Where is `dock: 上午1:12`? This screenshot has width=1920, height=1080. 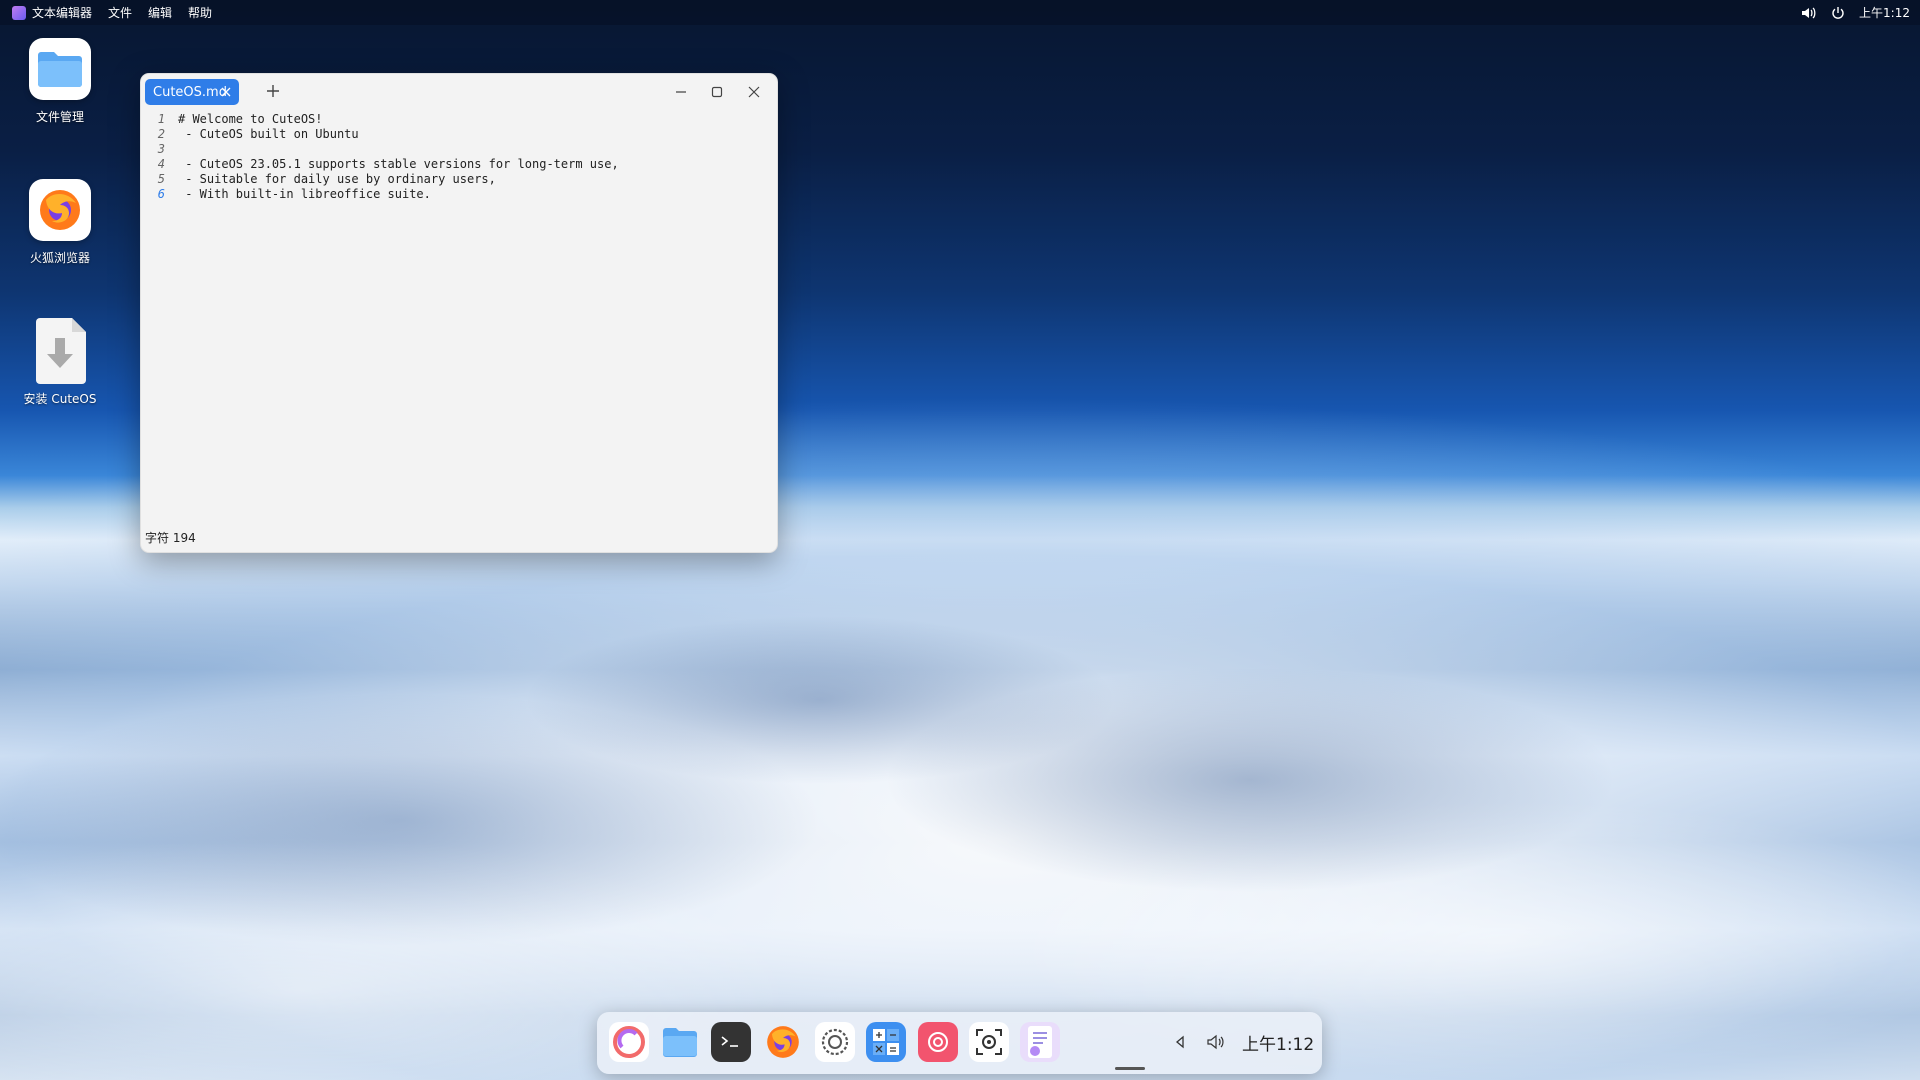
dock: 上午1:12 is located at coordinates (959, 1043).